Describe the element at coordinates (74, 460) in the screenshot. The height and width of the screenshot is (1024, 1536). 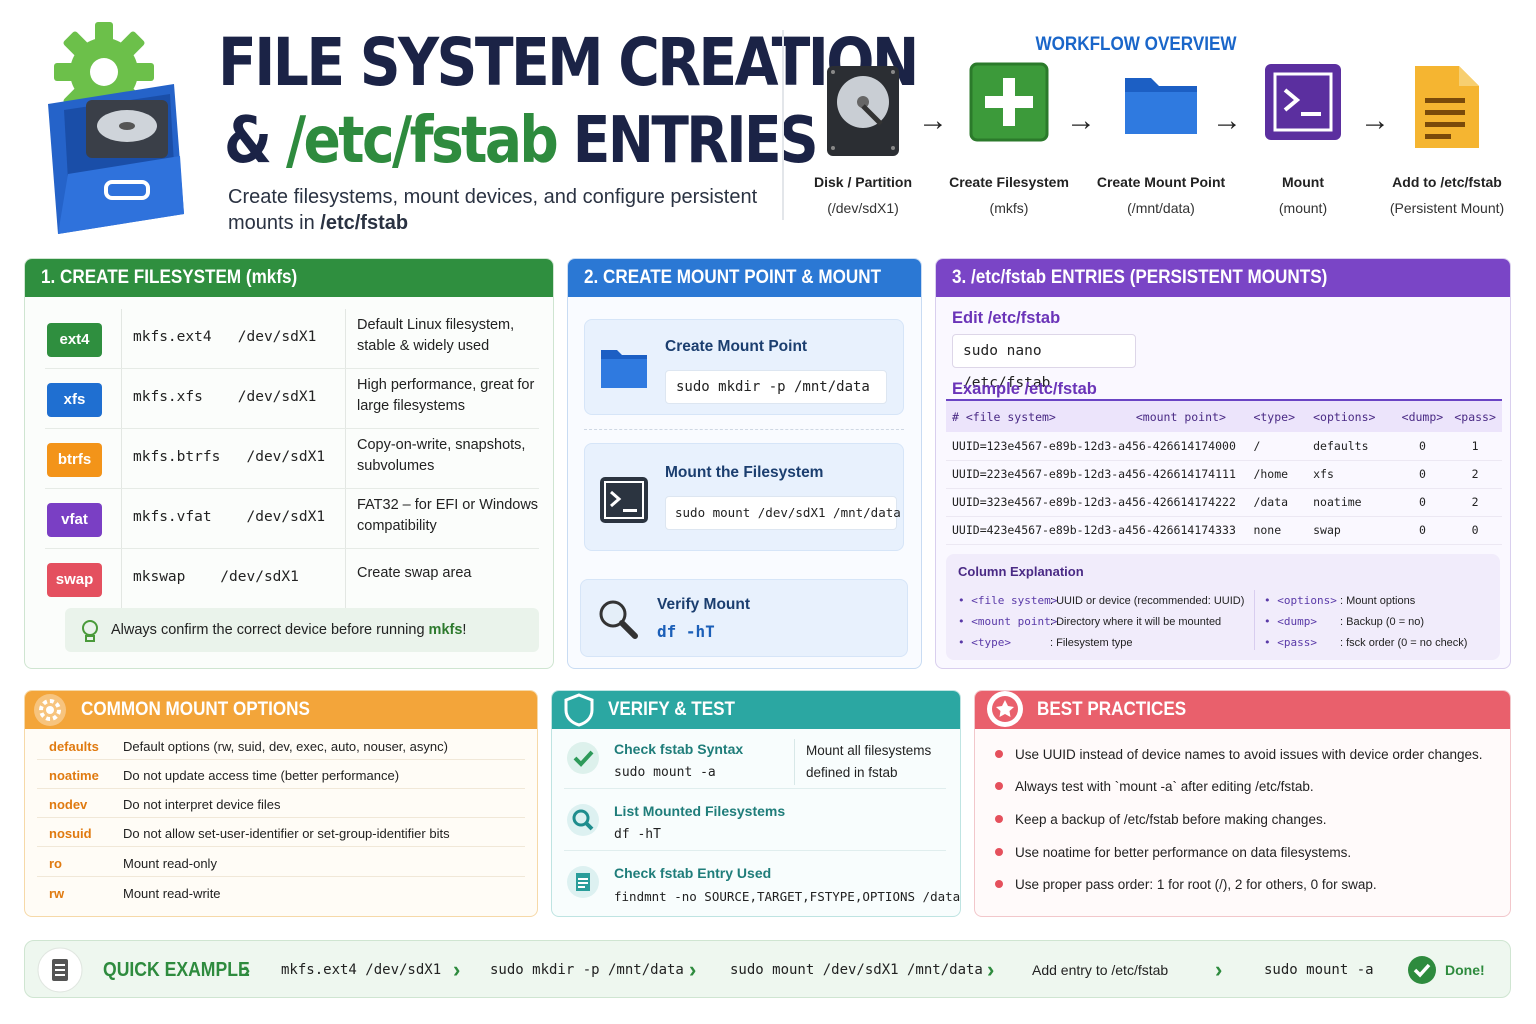
I see `fs-badge: btrfs` at that location.